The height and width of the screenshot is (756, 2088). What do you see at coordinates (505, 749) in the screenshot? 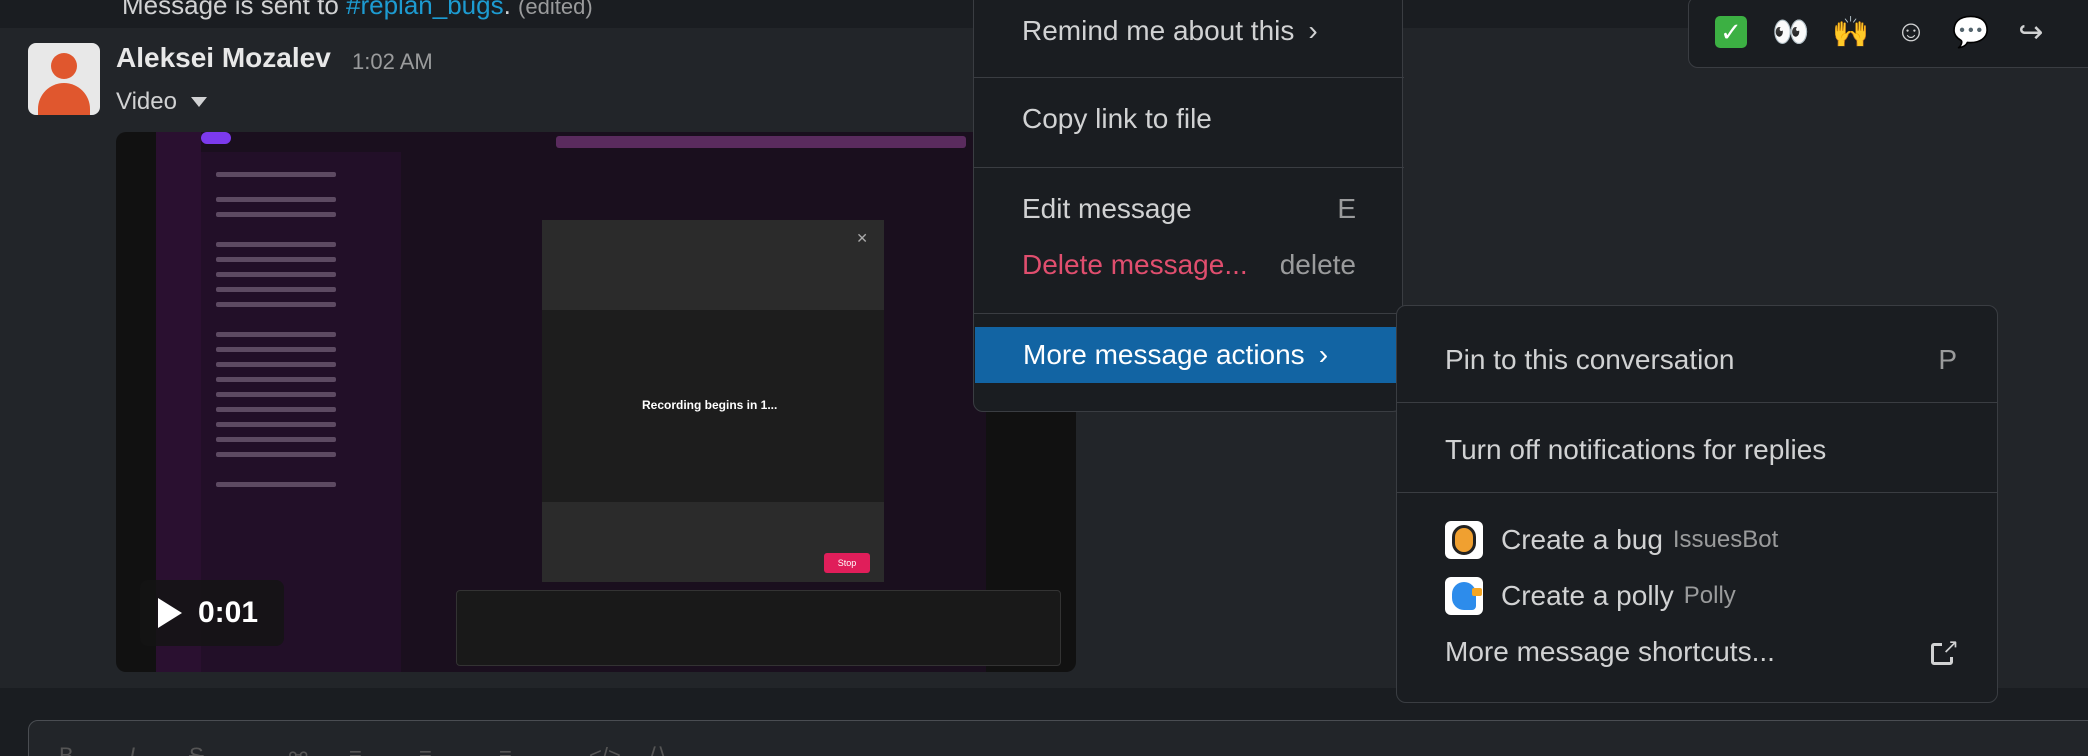
I see `blockquote-icon: ≡` at bounding box center [505, 749].